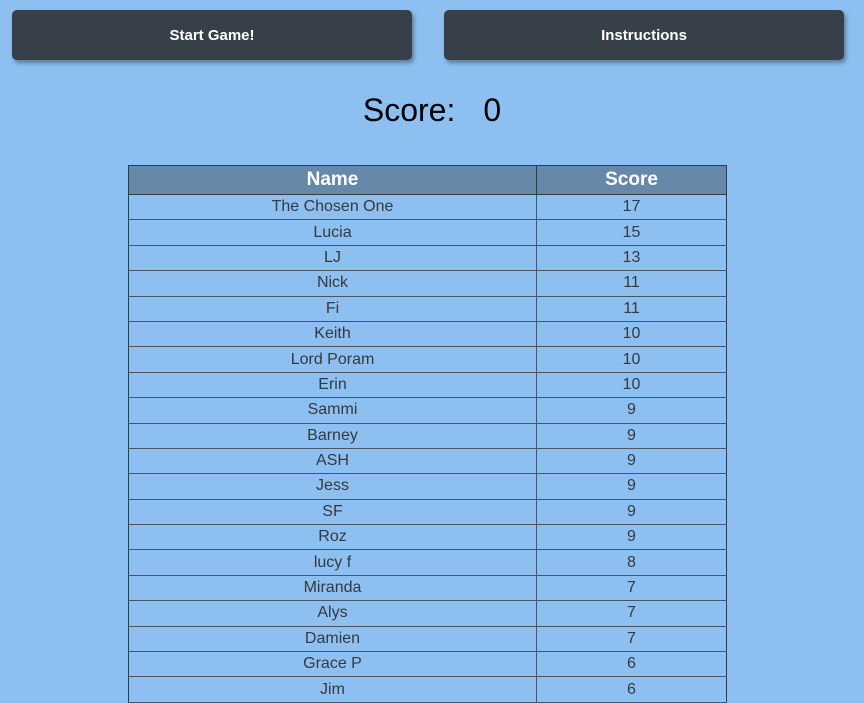  I want to click on player-score-cell: 15, so click(631, 232).